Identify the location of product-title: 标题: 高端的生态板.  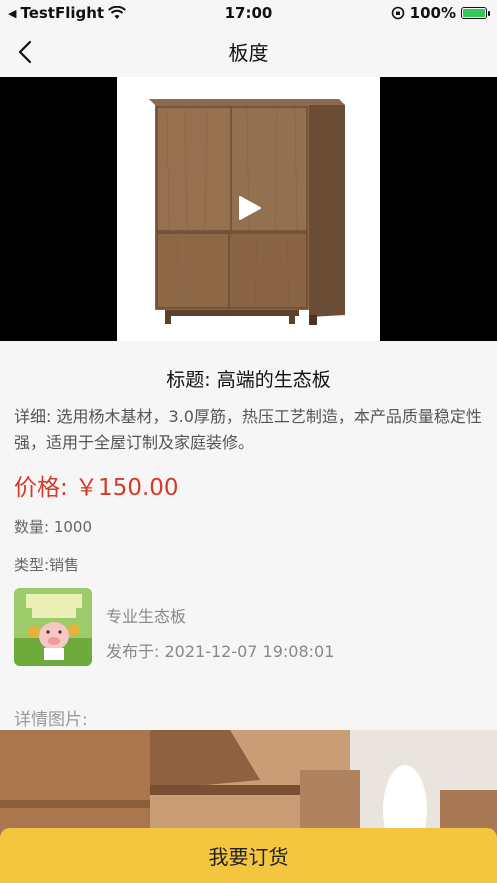
(248, 380).